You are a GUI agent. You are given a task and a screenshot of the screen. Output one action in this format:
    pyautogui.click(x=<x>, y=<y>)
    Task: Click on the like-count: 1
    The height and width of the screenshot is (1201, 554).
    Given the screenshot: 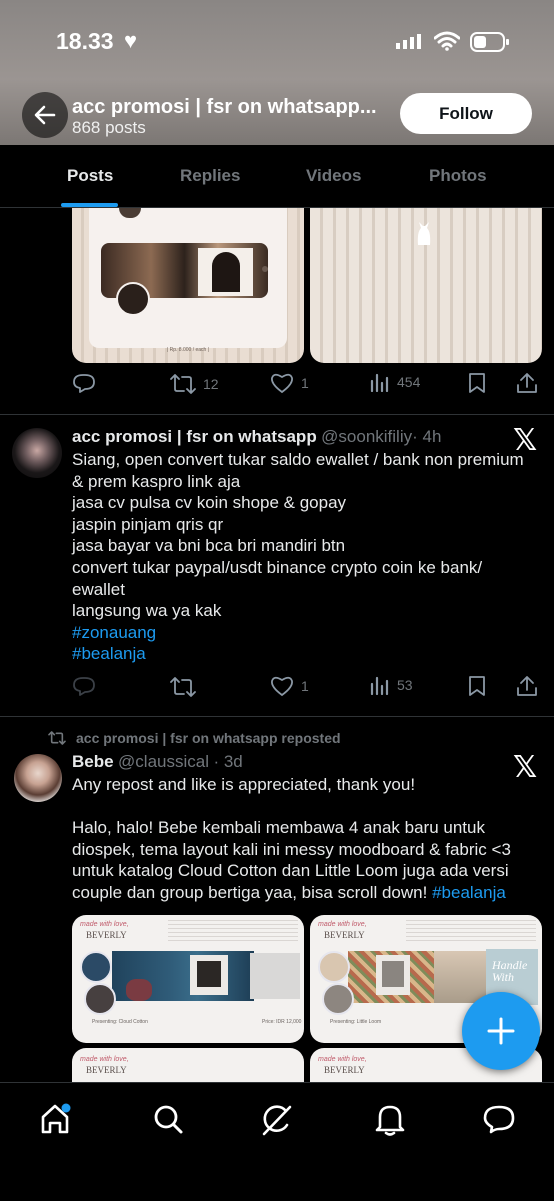 What is the action you would take?
    pyautogui.click(x=305, y=383)
    